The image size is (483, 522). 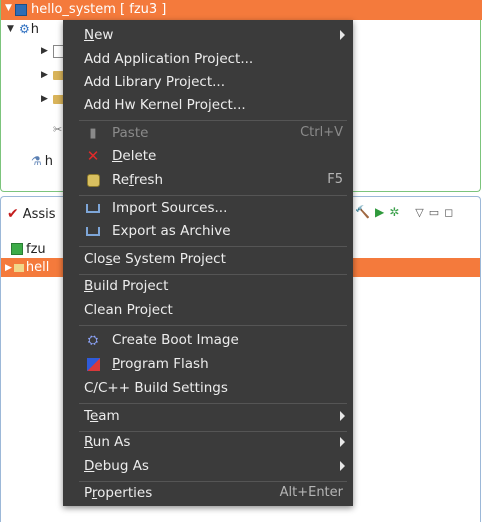 What do you see at coordinates (321, 132) in the screenshot?
I see `menu-item-accelerator: Ctrl+V` at bounding box center [321, 132].